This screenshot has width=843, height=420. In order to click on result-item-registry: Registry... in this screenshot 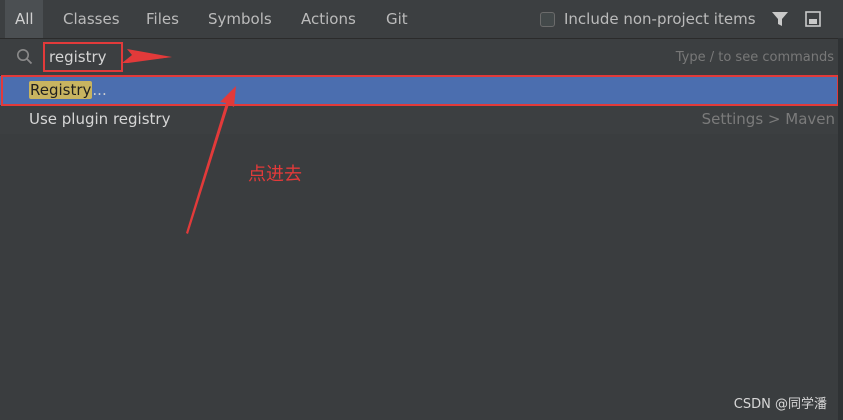, I will do `click(421, 90)`.